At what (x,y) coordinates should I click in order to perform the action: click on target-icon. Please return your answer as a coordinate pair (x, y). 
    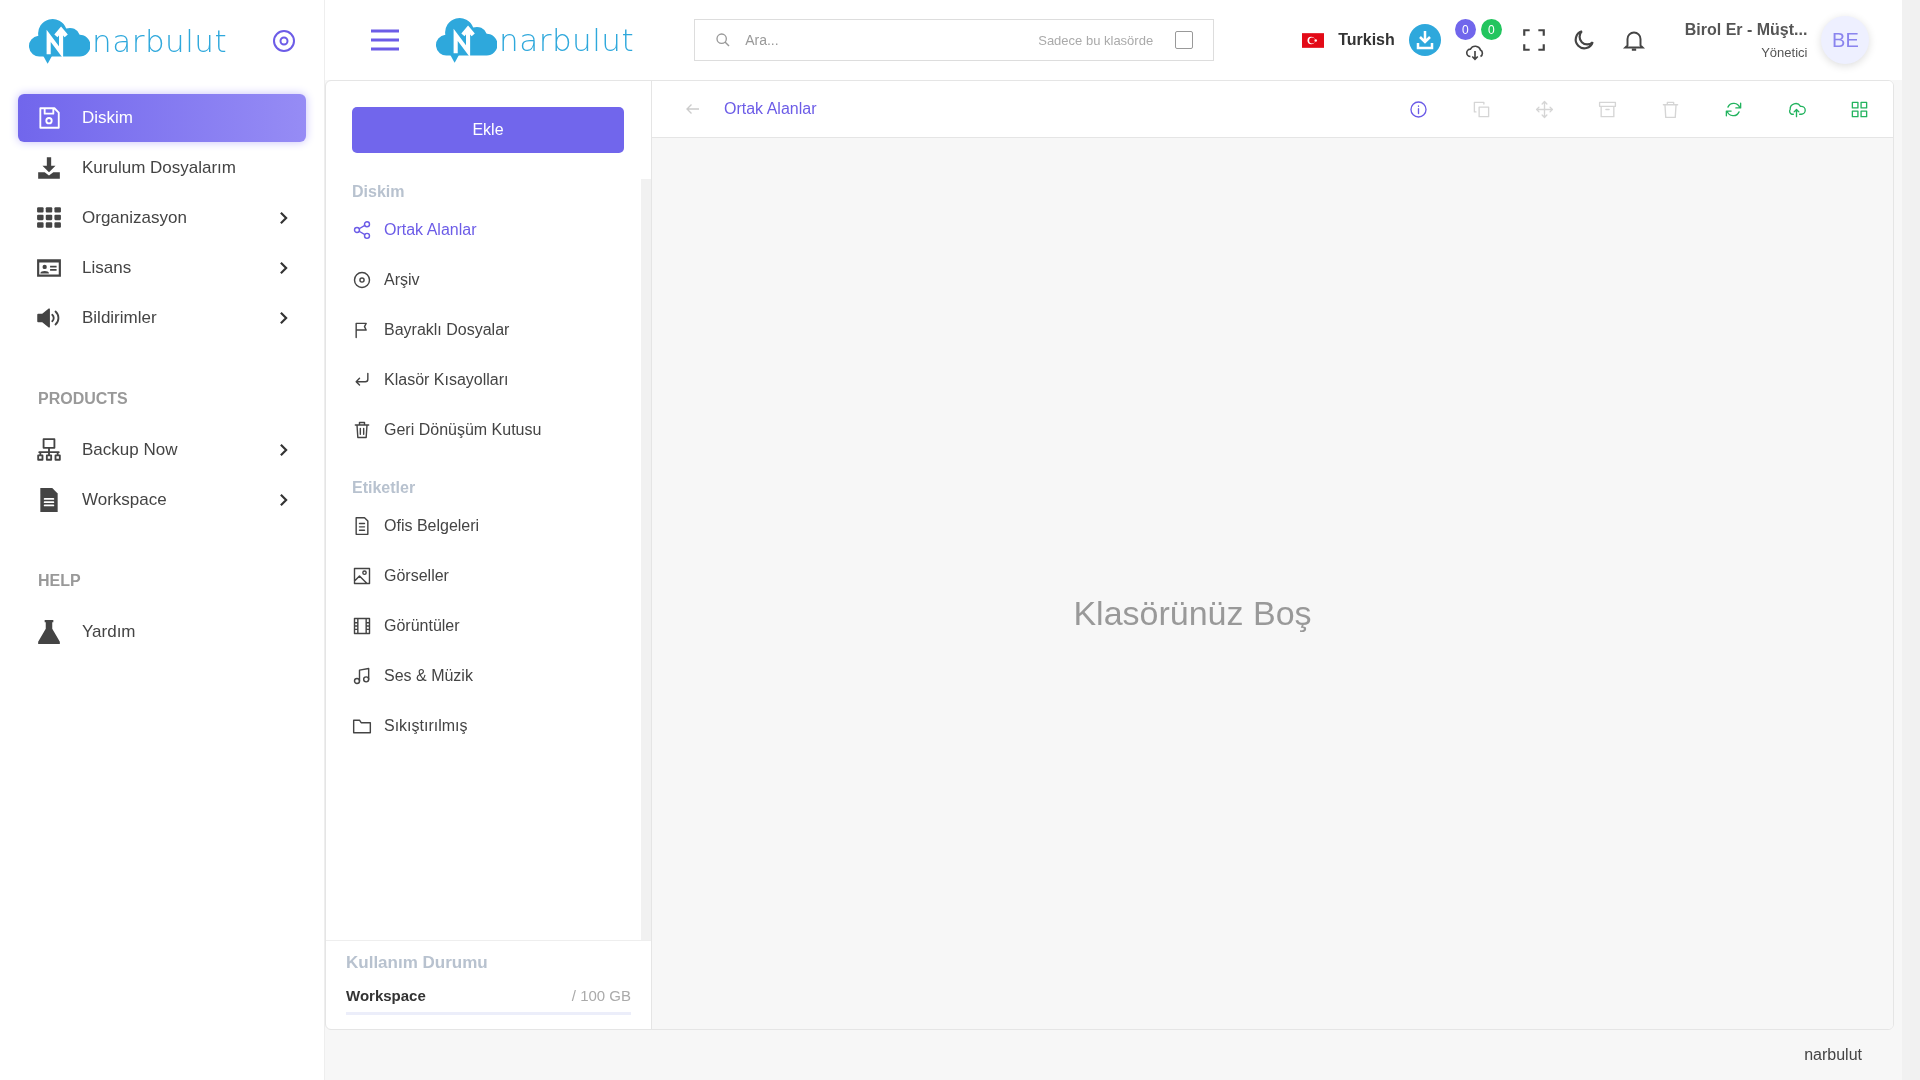
    Looking at the image, I should click on (284, 41).